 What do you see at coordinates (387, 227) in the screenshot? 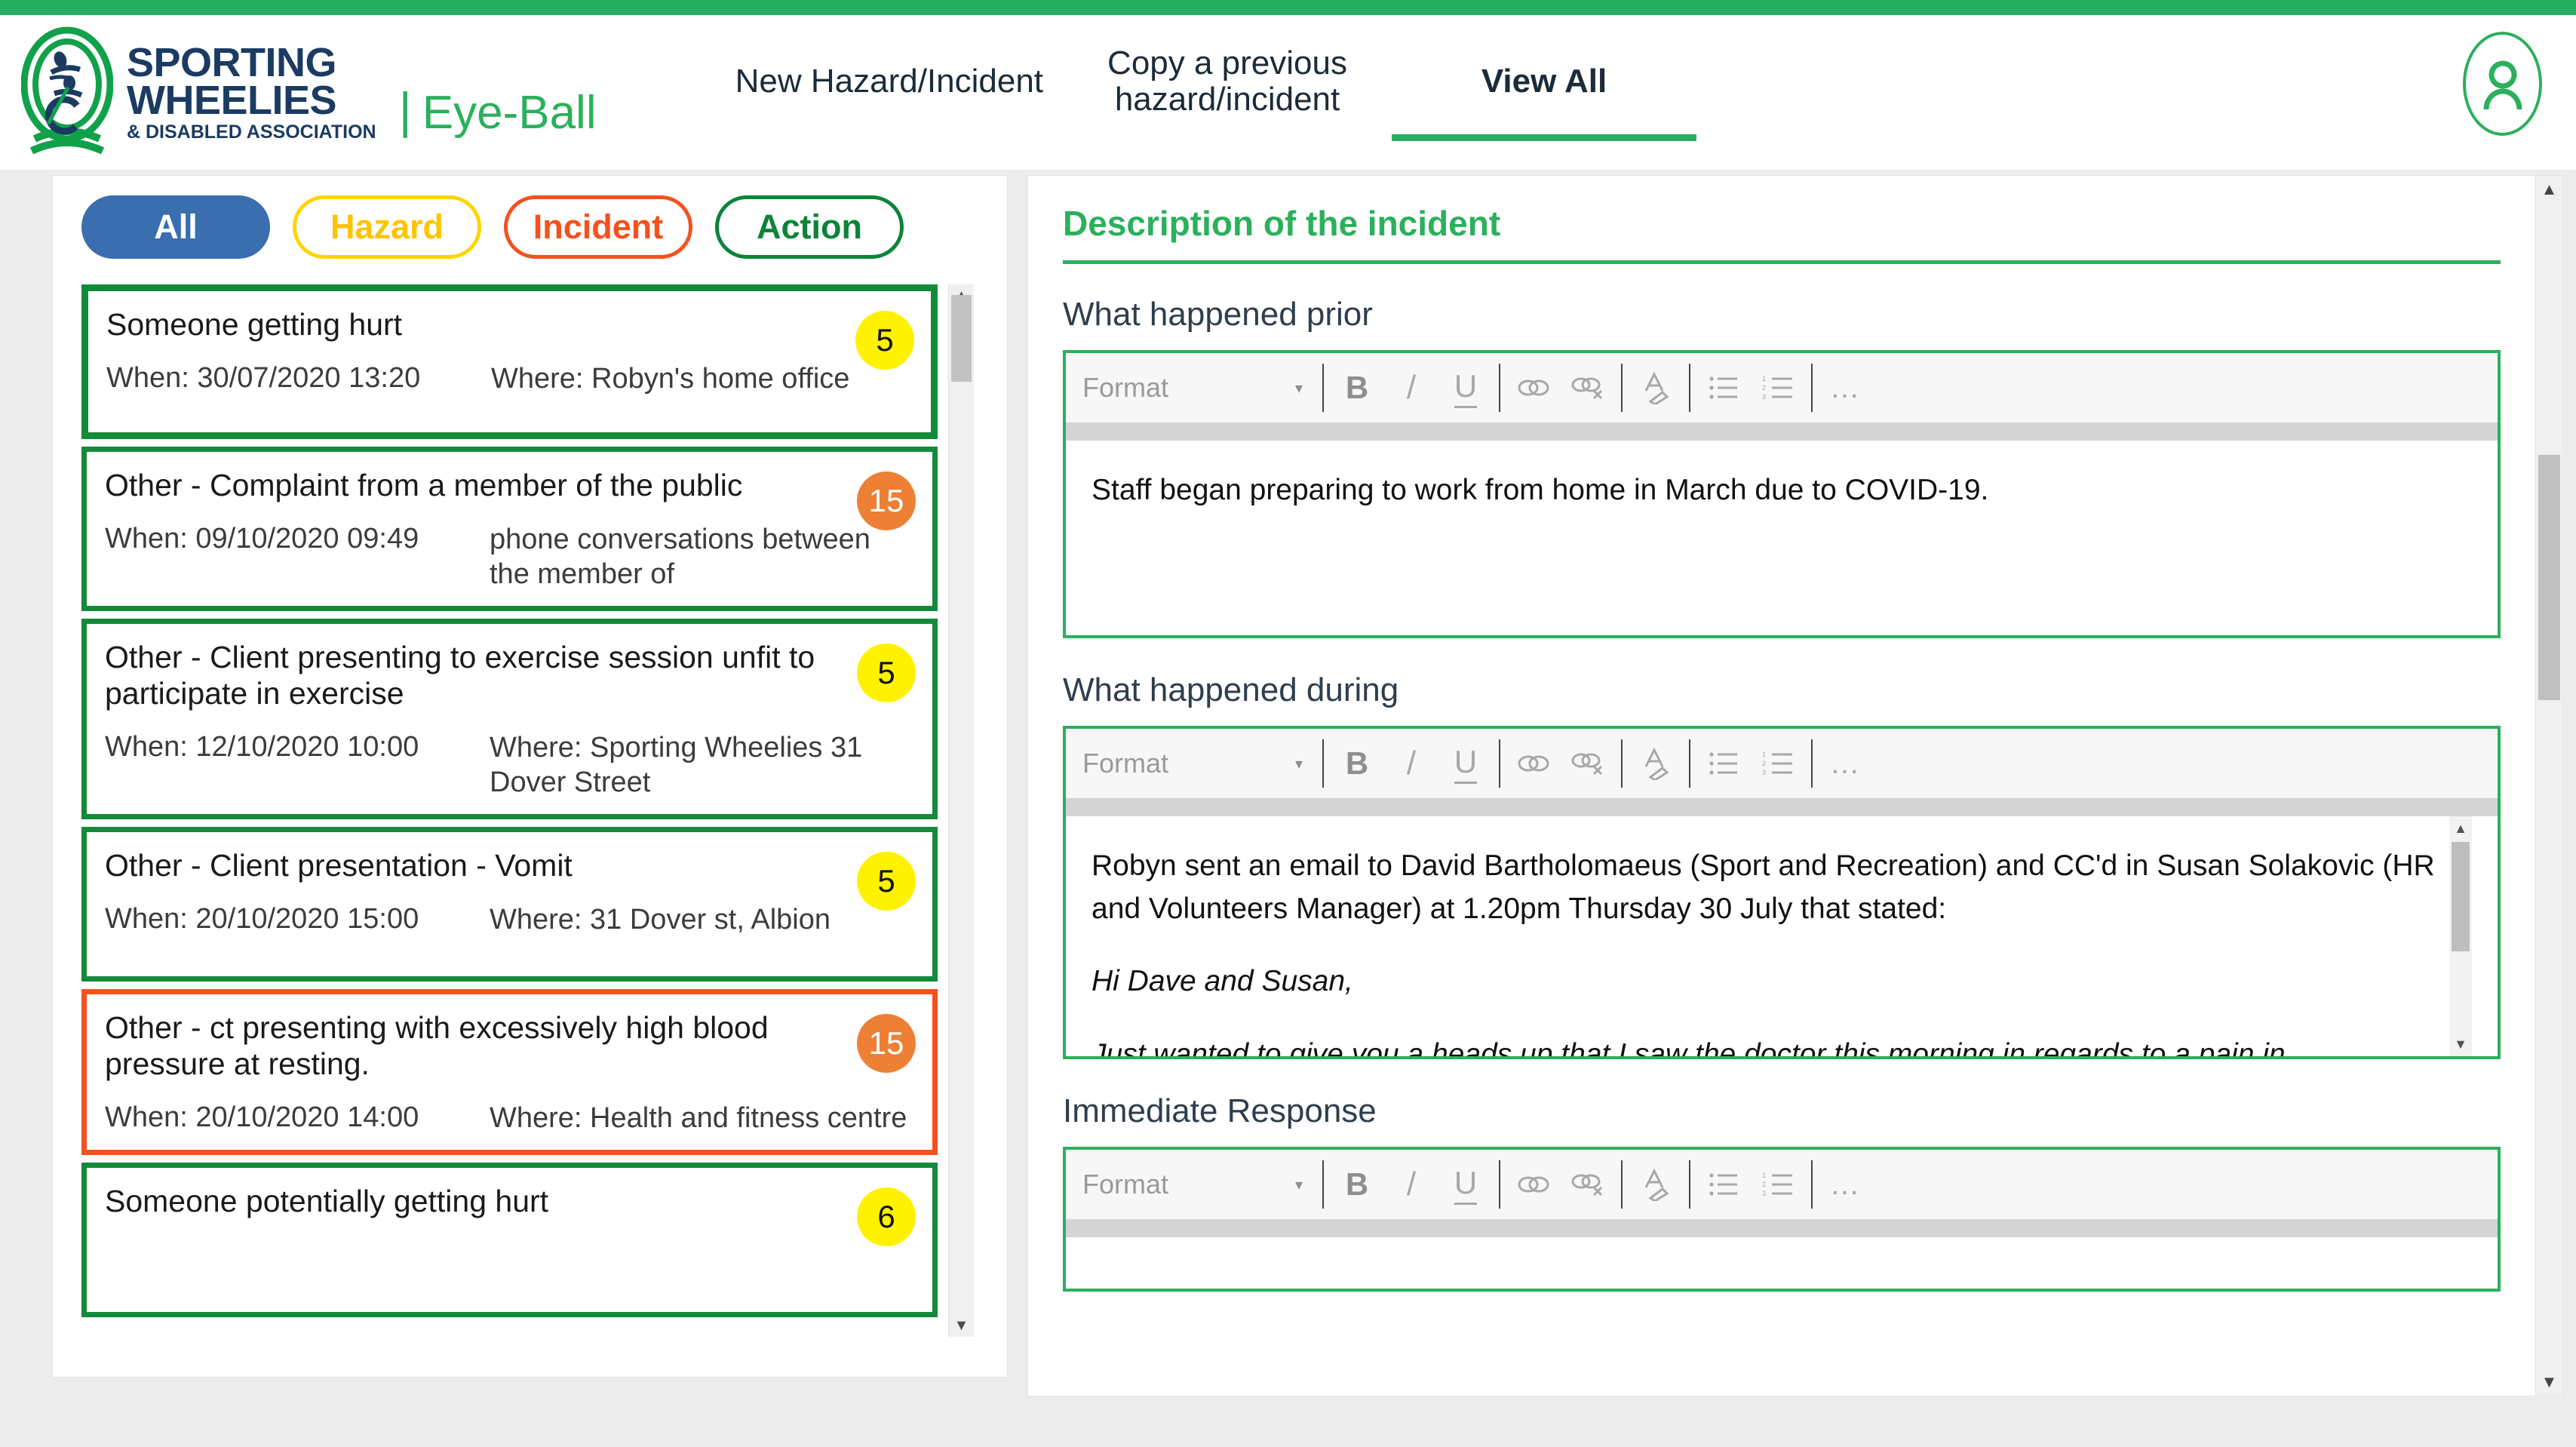
I see `filter-chip-hazard: Hazard` at bounding box center [387, 227].